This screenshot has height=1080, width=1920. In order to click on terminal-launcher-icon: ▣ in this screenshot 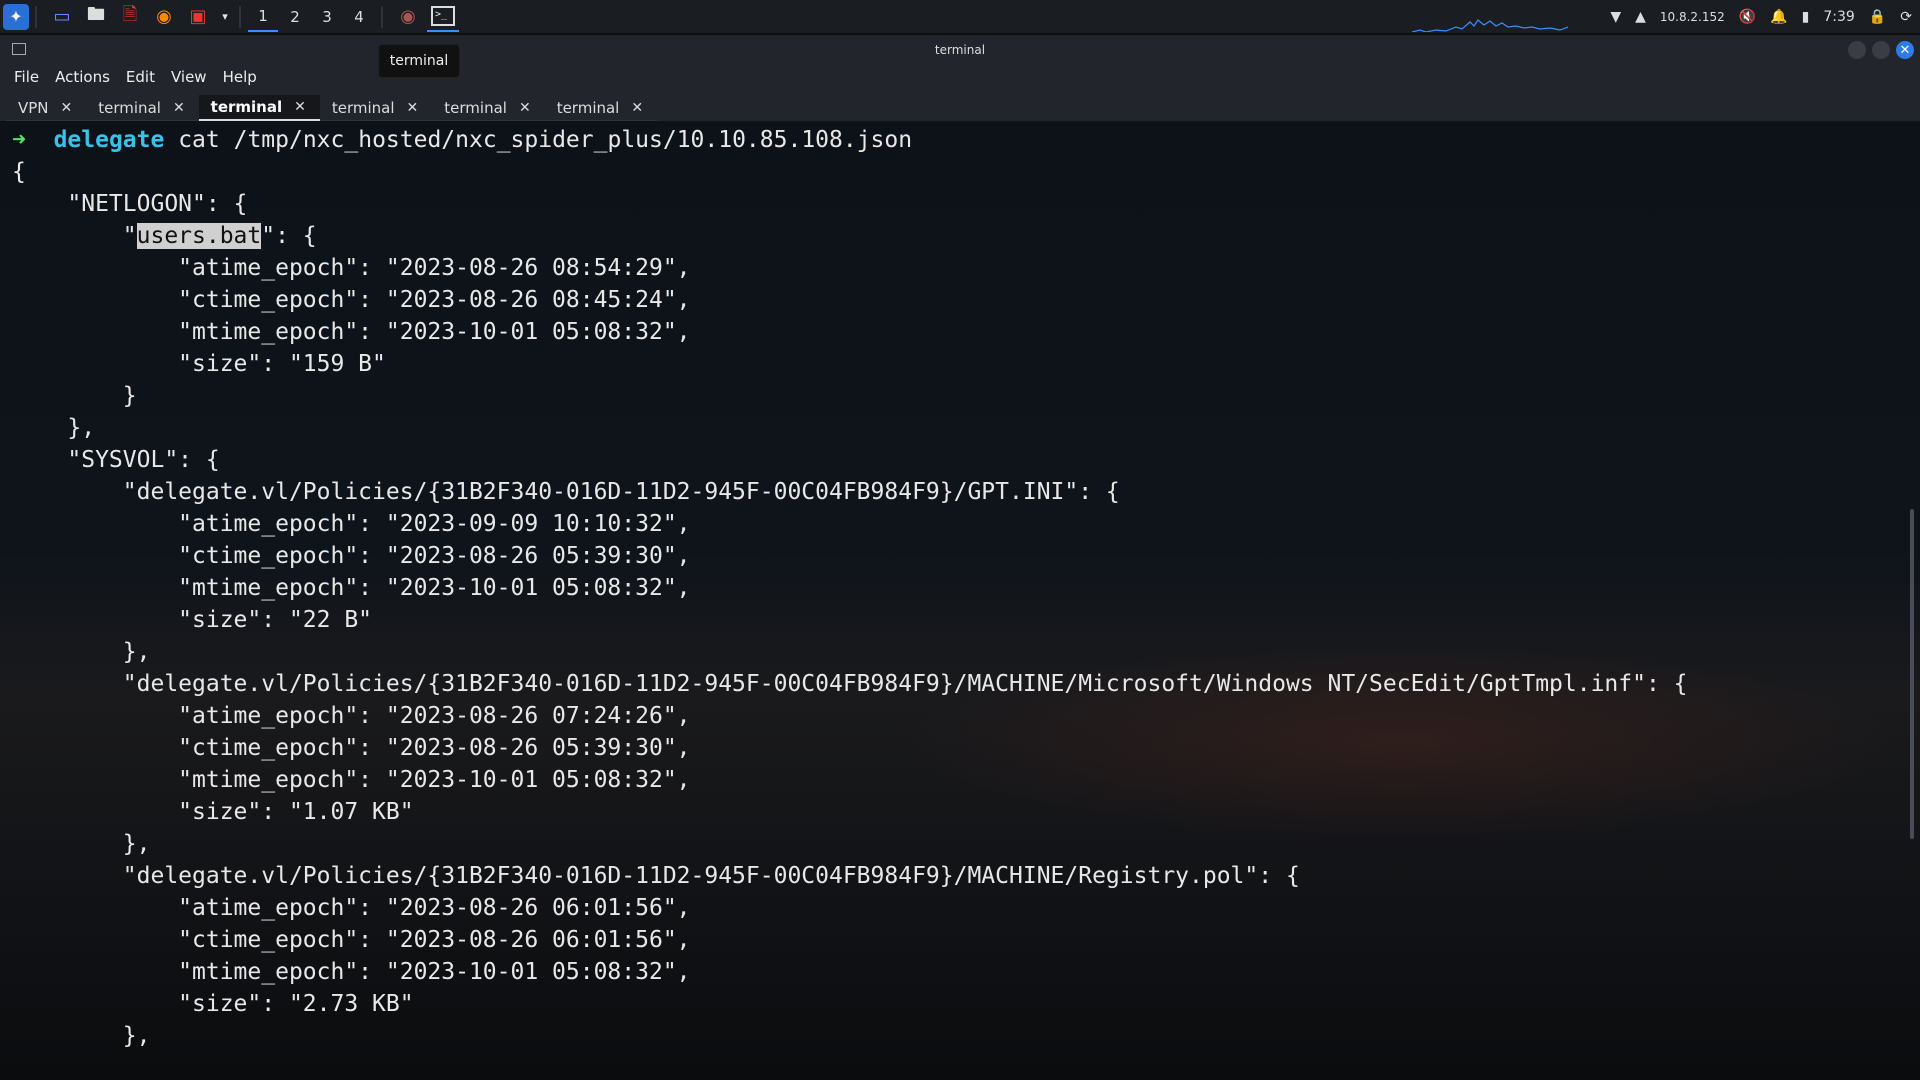, I will do `click(198, 17)`.